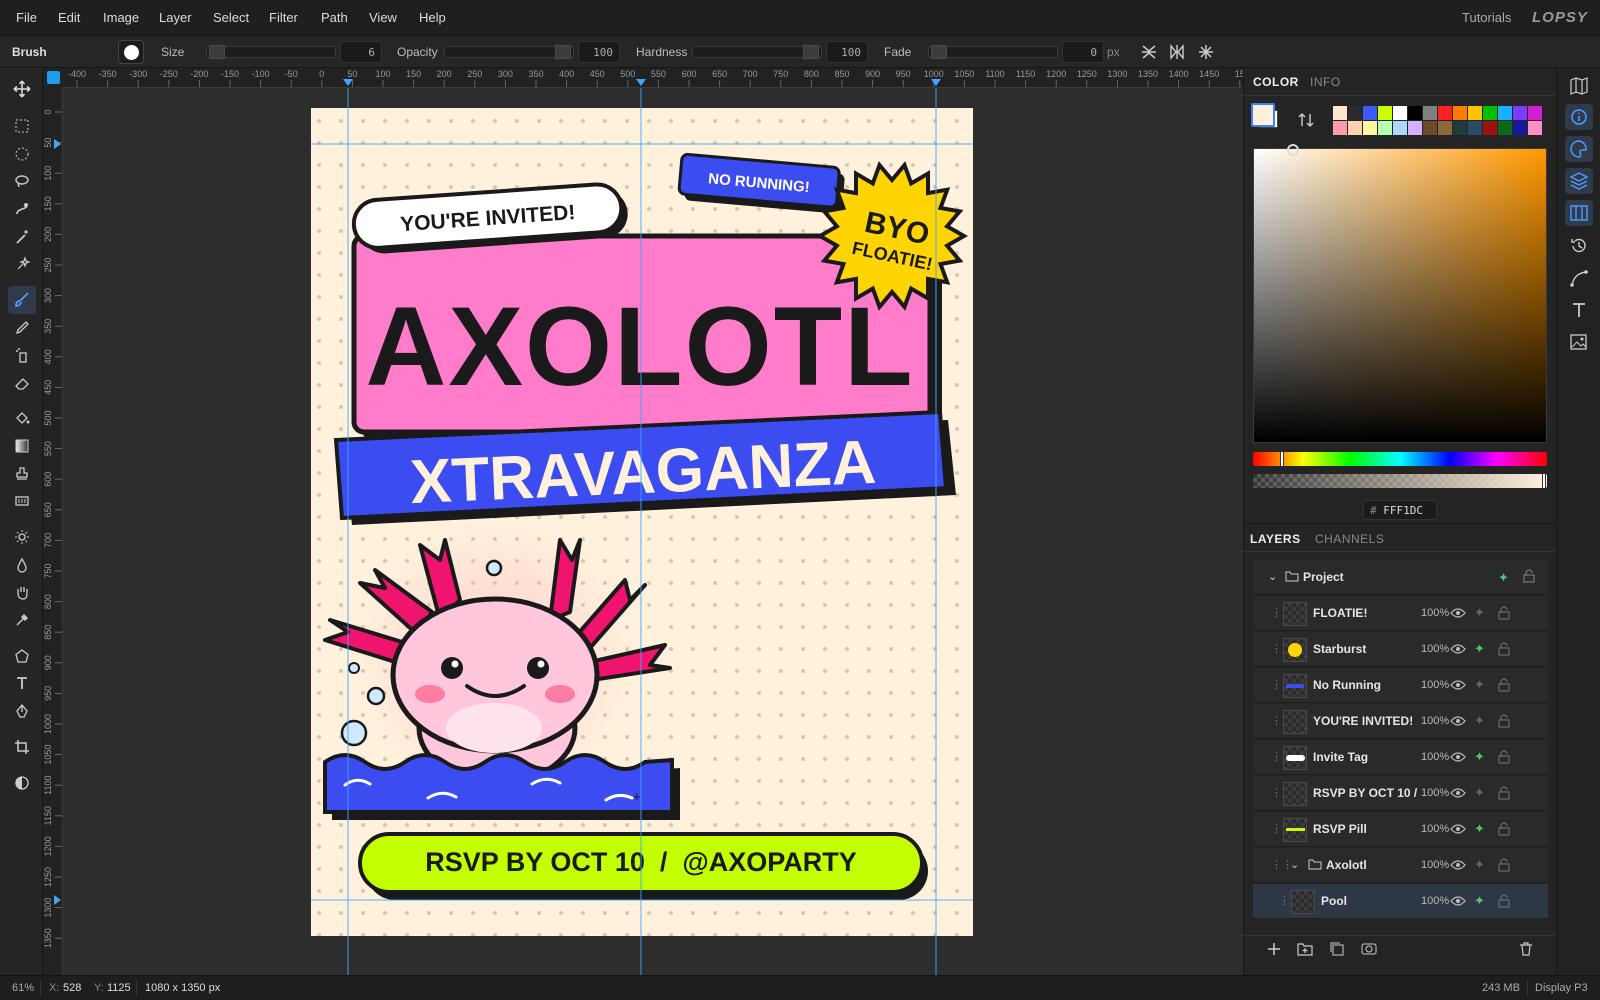 This screenshot has height=1000, width=1600. Describe the element at coordinates (271, 52) in the screenshot. I see `size-slider` at that location.